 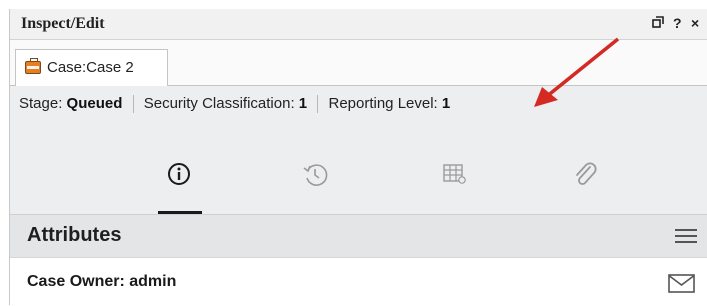 I want to click on stage-value: Queued, so click(x=94, y=103).